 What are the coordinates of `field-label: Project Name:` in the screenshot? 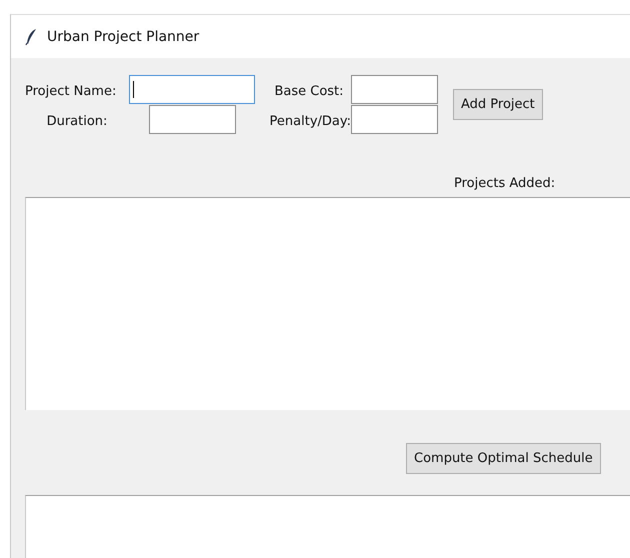 It's located at (70, 91).